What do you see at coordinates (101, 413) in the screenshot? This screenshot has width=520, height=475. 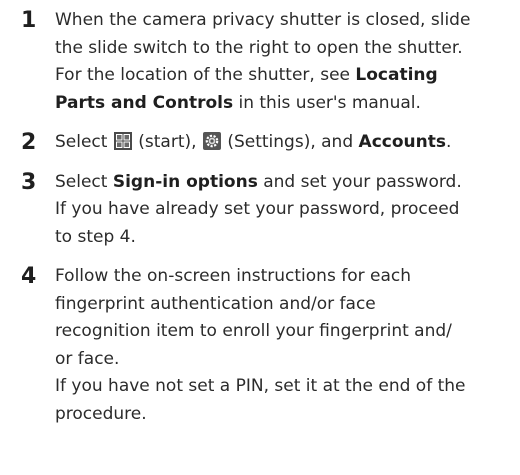 I see `step-text-line: procedure.` at bounding box center [101, 413].